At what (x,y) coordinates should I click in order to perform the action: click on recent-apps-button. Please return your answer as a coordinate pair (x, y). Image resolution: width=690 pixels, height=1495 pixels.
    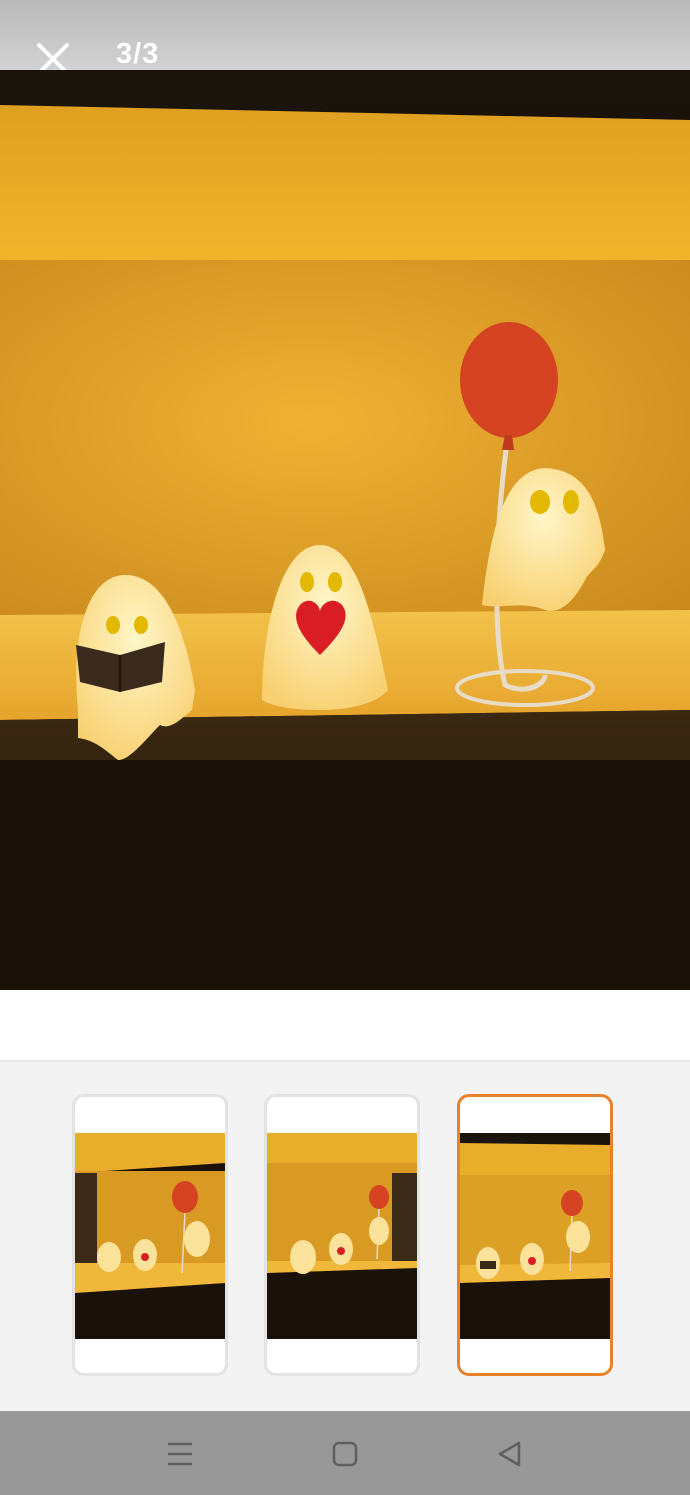
    Looking at the image, I should click on (180, 1454).